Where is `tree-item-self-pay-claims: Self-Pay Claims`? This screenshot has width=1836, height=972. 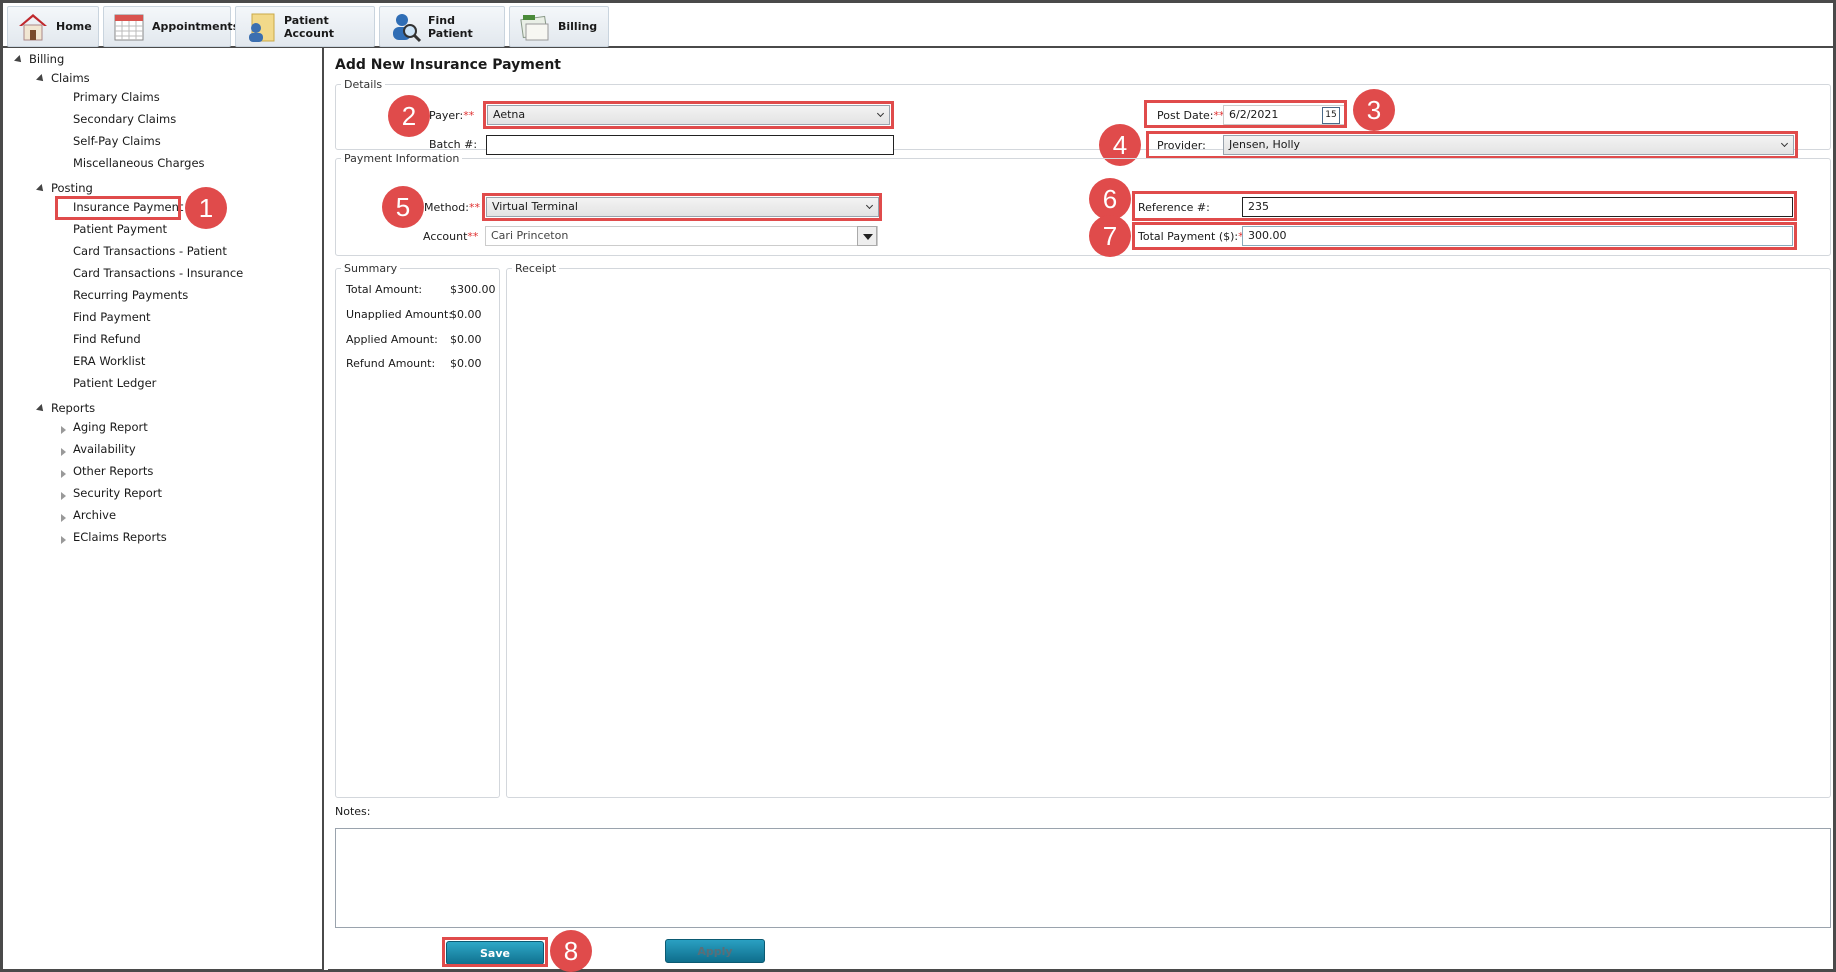
tree-item-self-pay-claims: Self-Pay Claims is located at coordinates (117, 141).